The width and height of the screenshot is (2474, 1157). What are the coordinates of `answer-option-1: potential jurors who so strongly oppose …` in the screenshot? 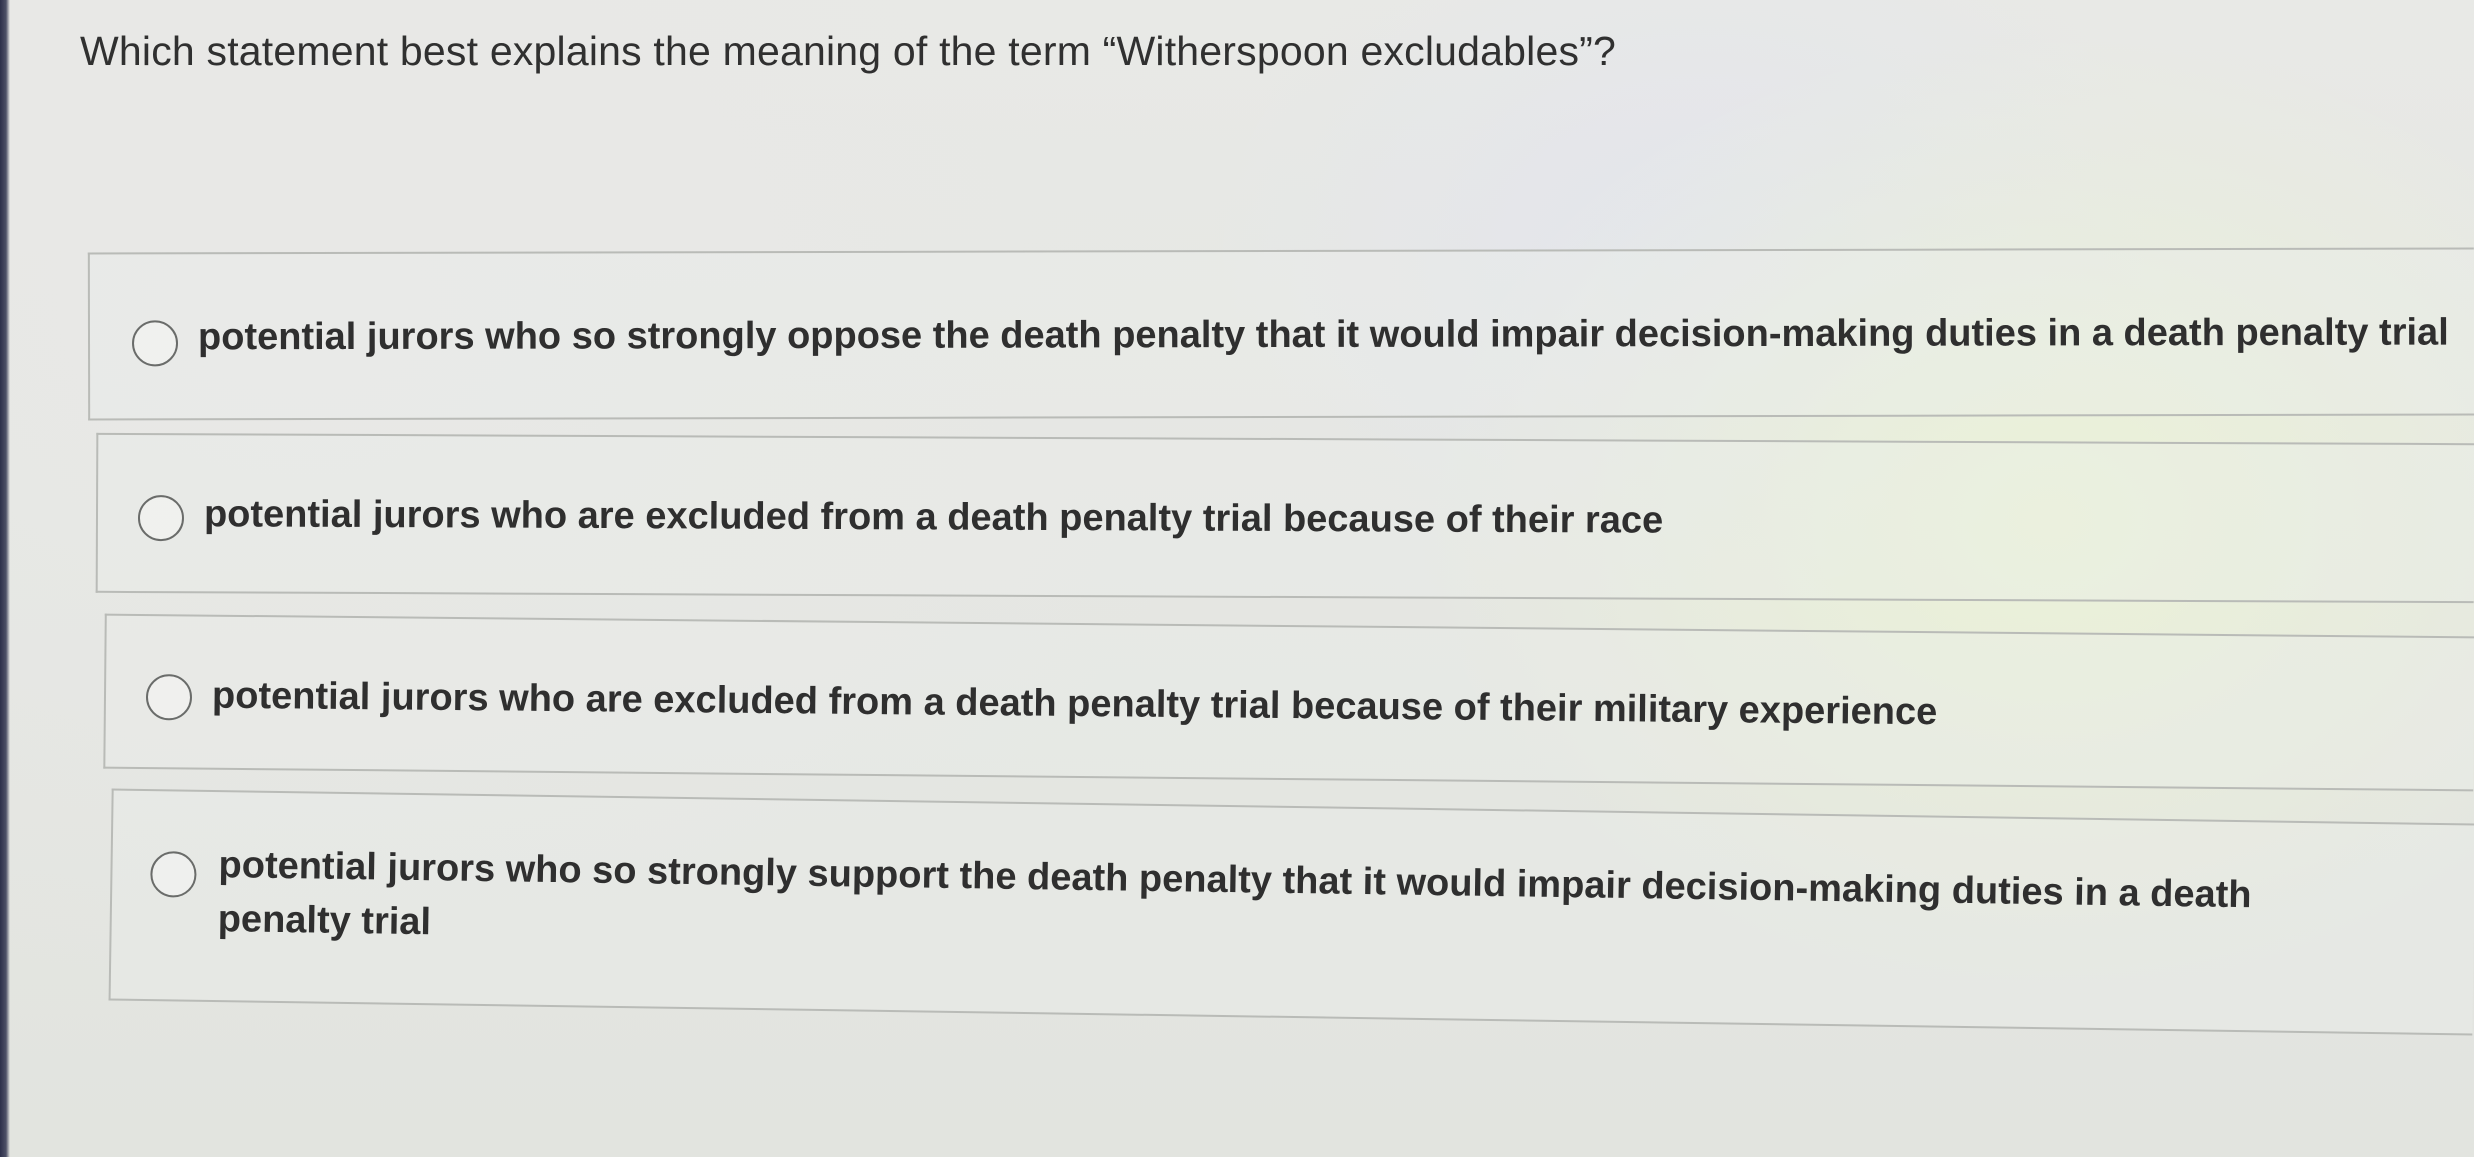 It's located at (1280, 334).